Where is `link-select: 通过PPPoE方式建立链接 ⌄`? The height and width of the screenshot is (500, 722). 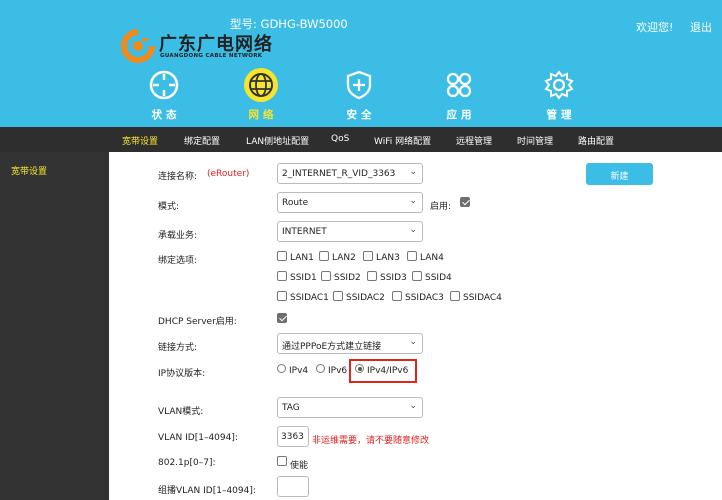 link-select: 通过PPPoE方式建立链接 ⌄ is located at coordinates (350, 343).